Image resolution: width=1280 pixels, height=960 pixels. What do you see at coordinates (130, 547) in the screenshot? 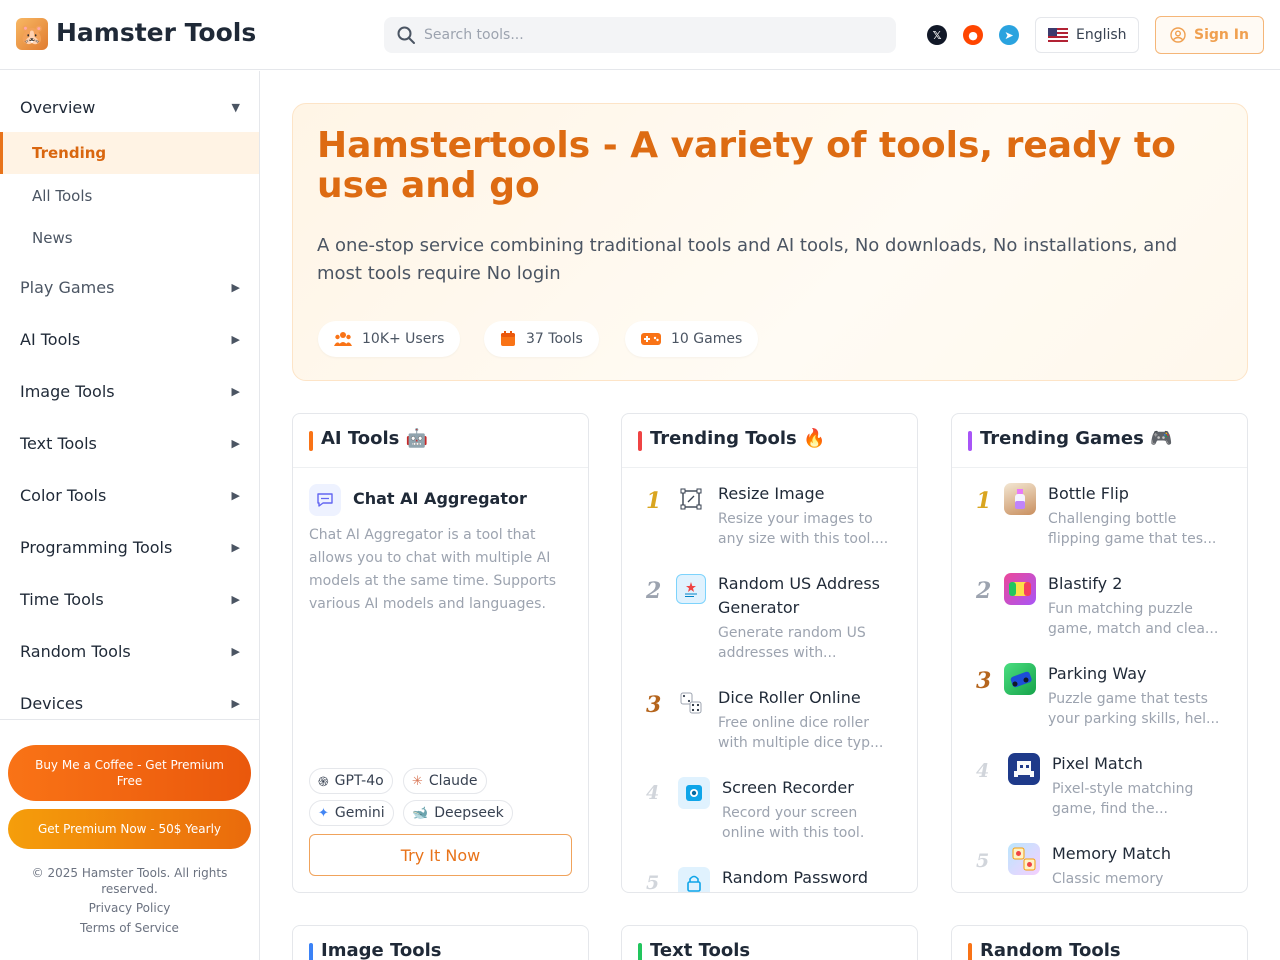
I see `sidebar-group-programming-tools: Programming Tools ▶` at bounding box center [130, 547].